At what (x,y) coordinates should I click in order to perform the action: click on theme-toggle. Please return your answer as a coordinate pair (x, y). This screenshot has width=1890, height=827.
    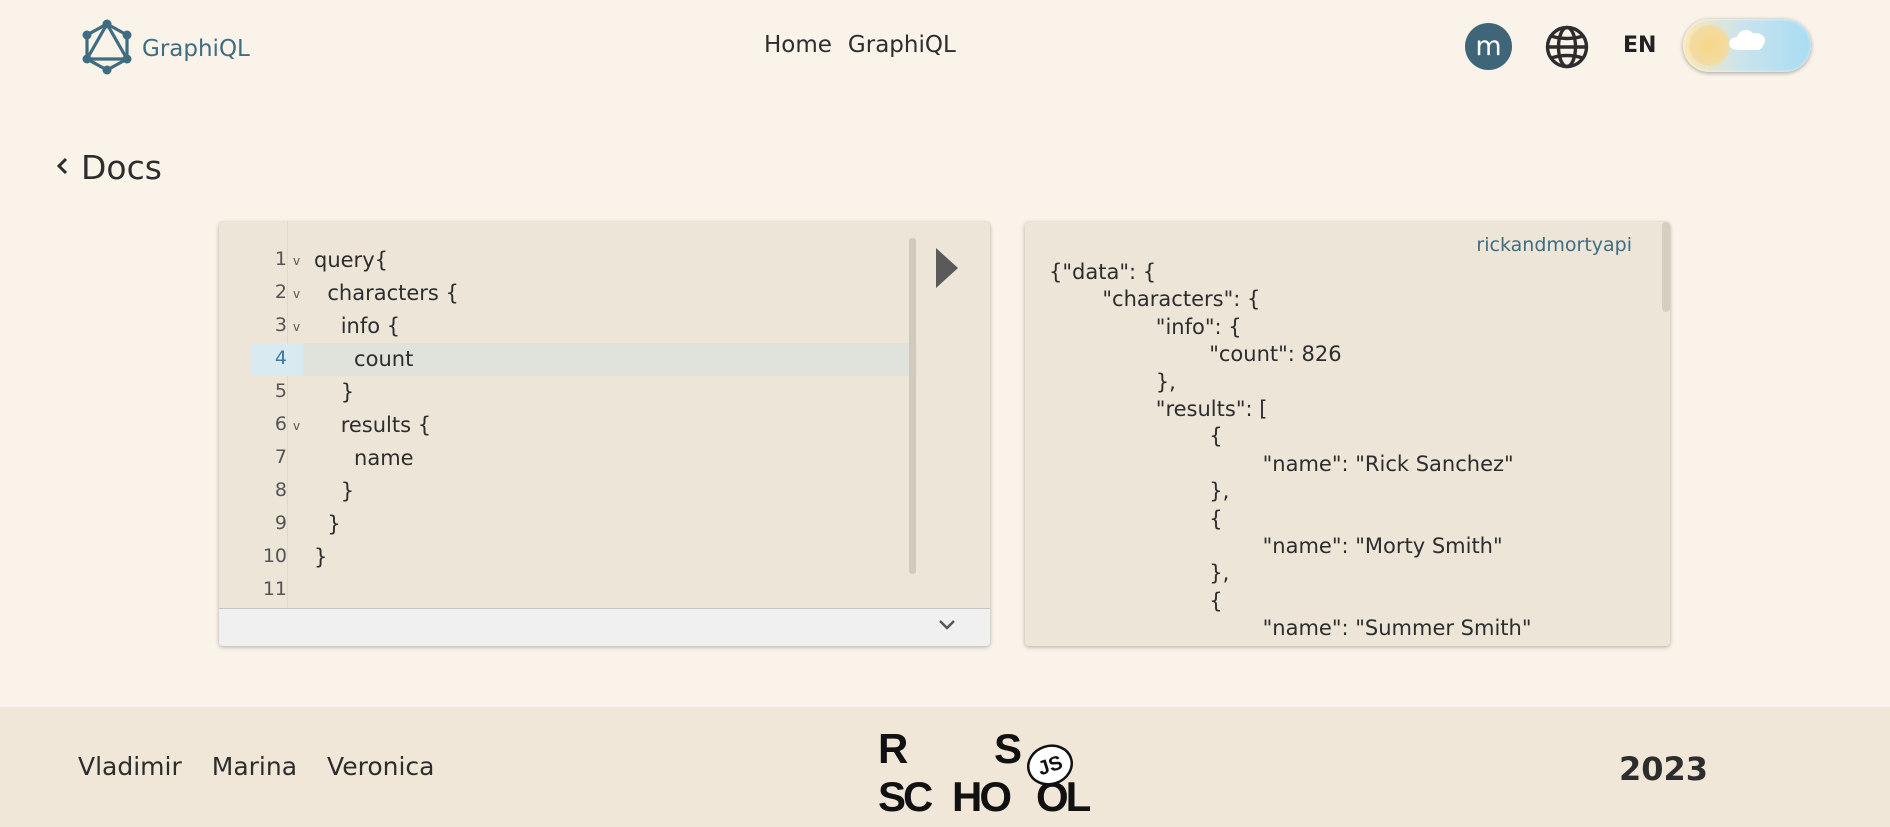
    Looking at the image, I should click on (1747, 45).